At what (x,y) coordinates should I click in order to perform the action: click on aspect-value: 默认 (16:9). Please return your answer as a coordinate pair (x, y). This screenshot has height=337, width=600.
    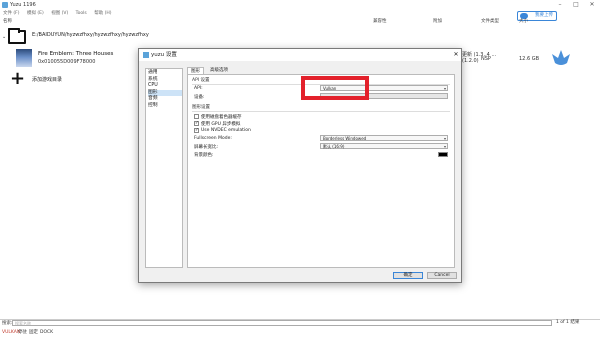
    Looking at the image, I should click on (334, 146).